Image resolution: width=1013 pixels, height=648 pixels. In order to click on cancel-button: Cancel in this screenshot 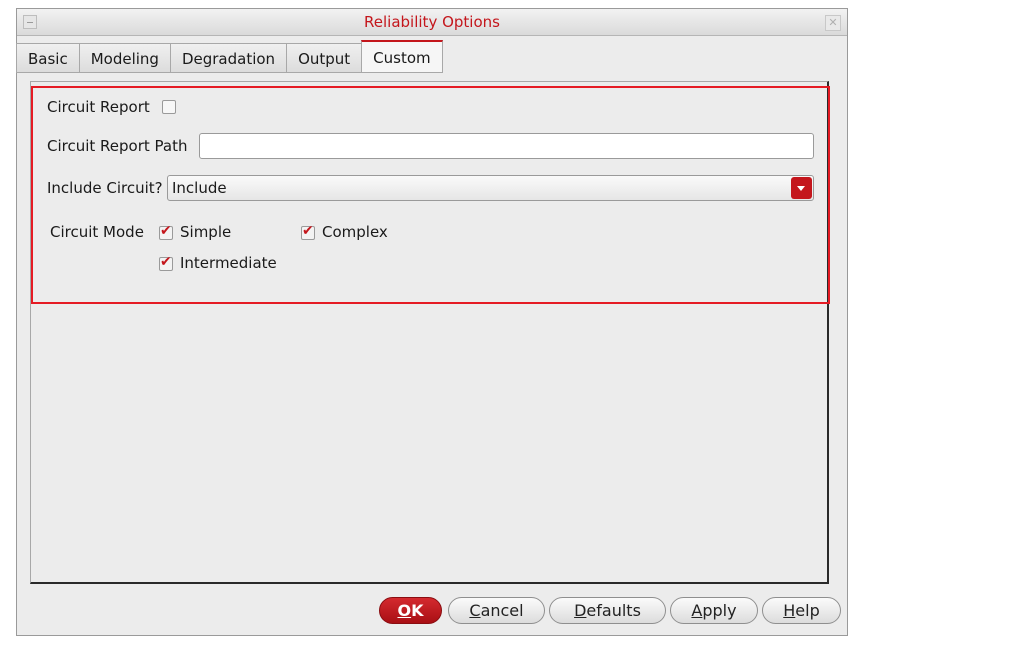, I will do `click(496, 610)`.